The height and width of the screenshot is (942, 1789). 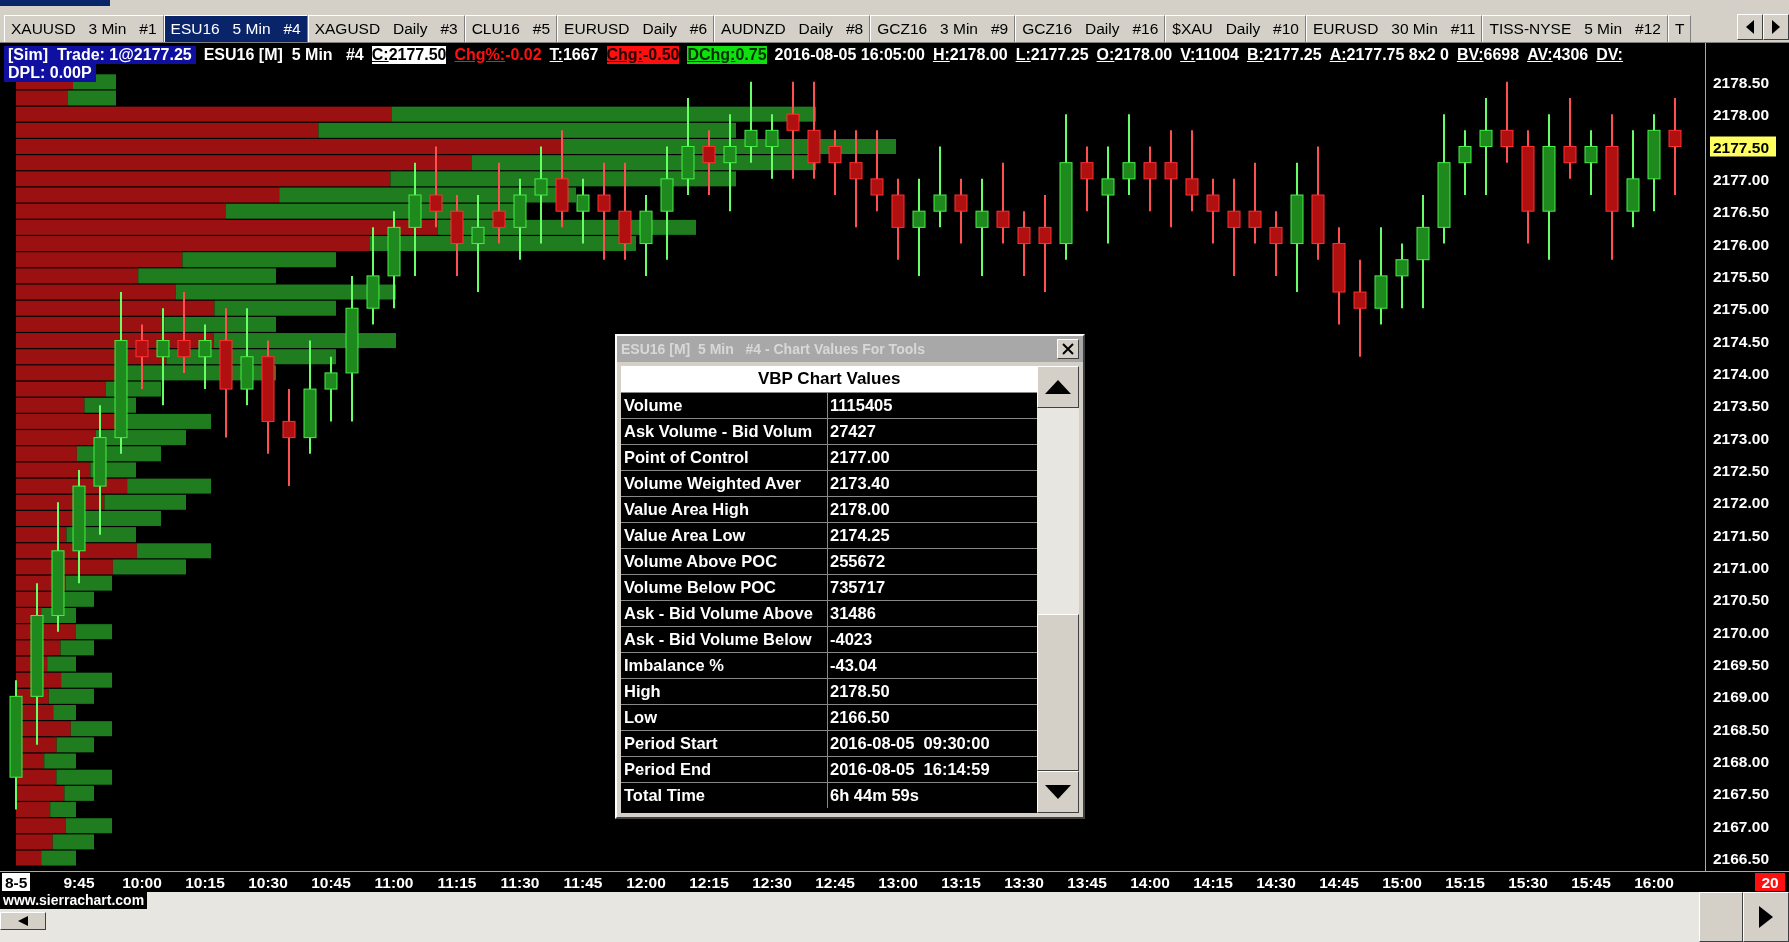 I want to click on time-label: 15:15, so click(x=1465, y=882).